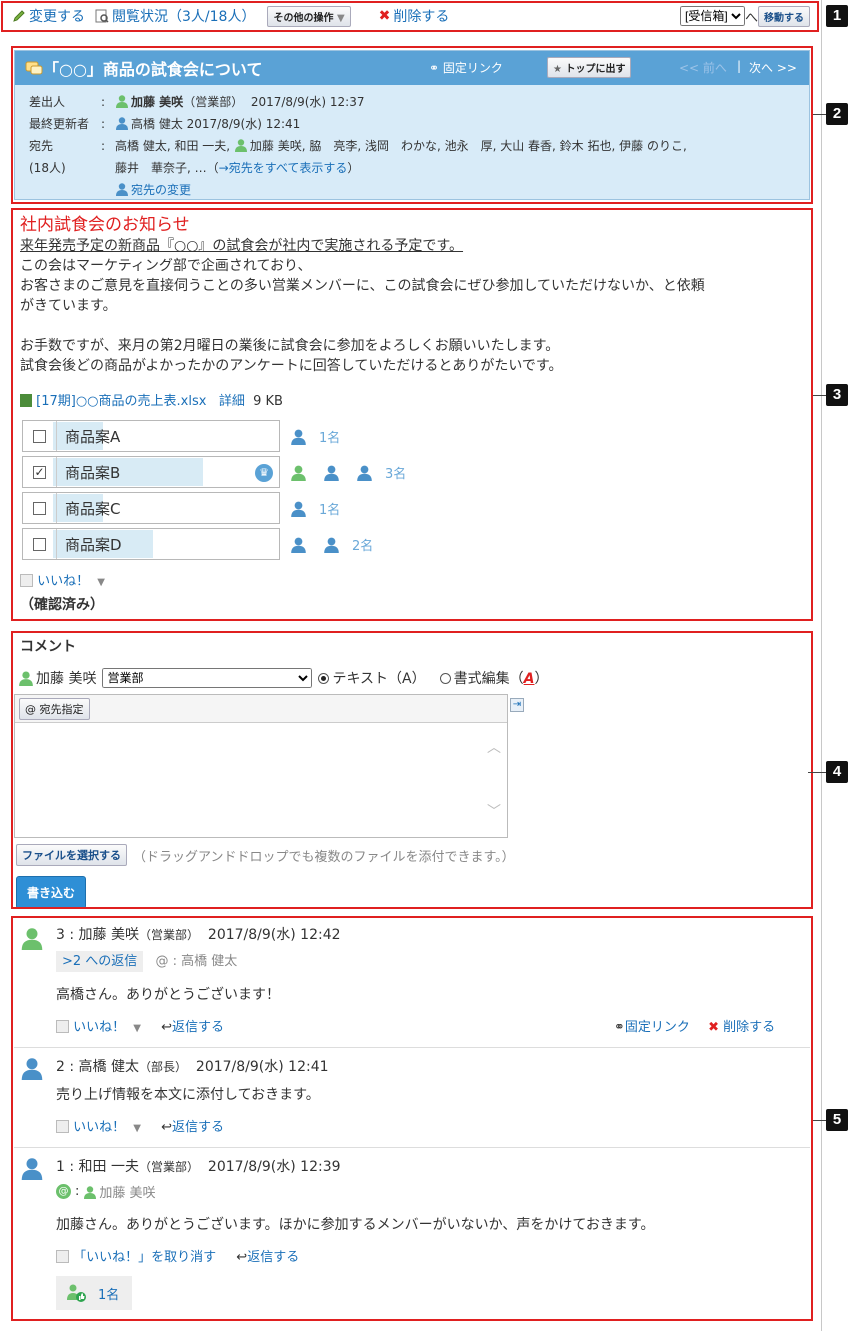 The width and height of the screenshot is (852, 1331). What do you see at coordinates (93, 472) in the screenshot?
I see `poll-label: 商品案B` at bounding box center [93, 472].